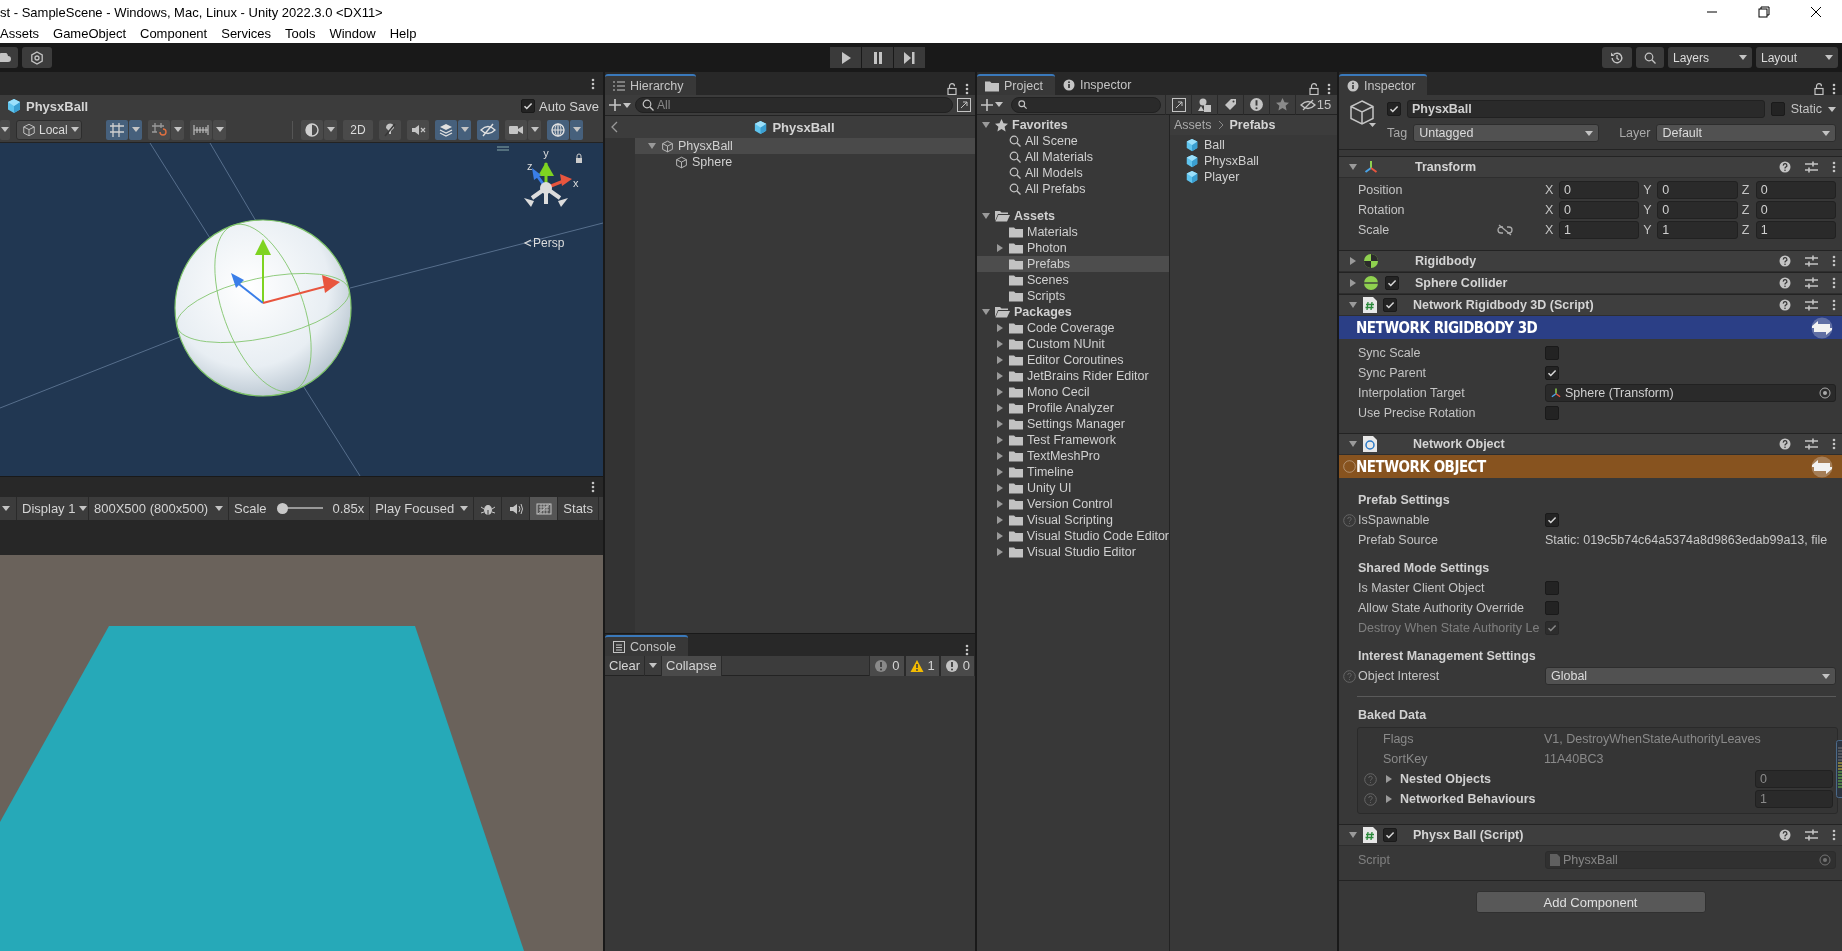  What do you see at coordinates (620, 105) in the screenshot?
I see `add-button` at bounding box center [620, 105].